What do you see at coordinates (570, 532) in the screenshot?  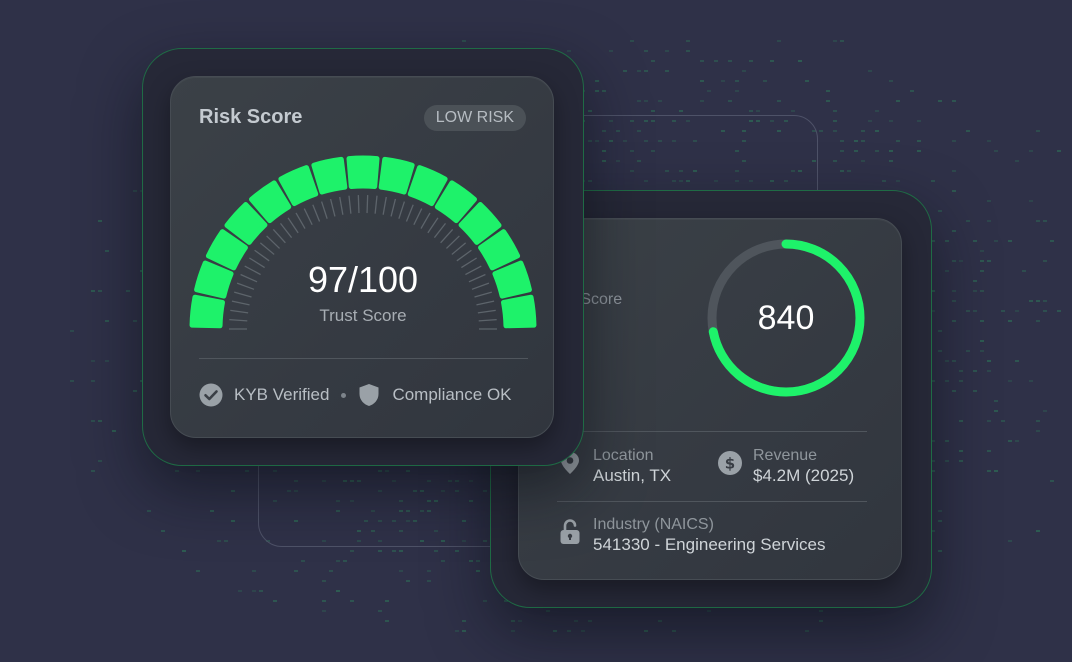 I see `unlock-icon` at bounding box center [570, 532].